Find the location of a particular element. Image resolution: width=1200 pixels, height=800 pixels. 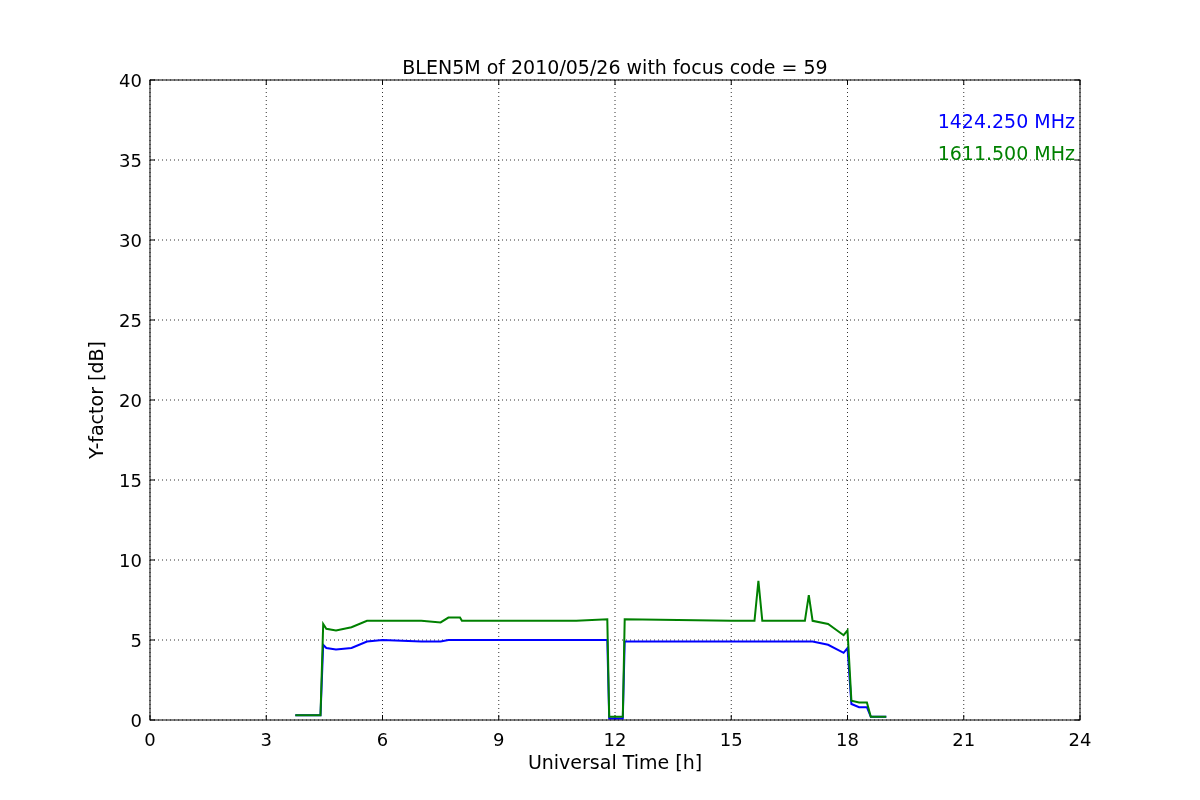

x-tick-label: 6 is located at coordinates (382, 739).